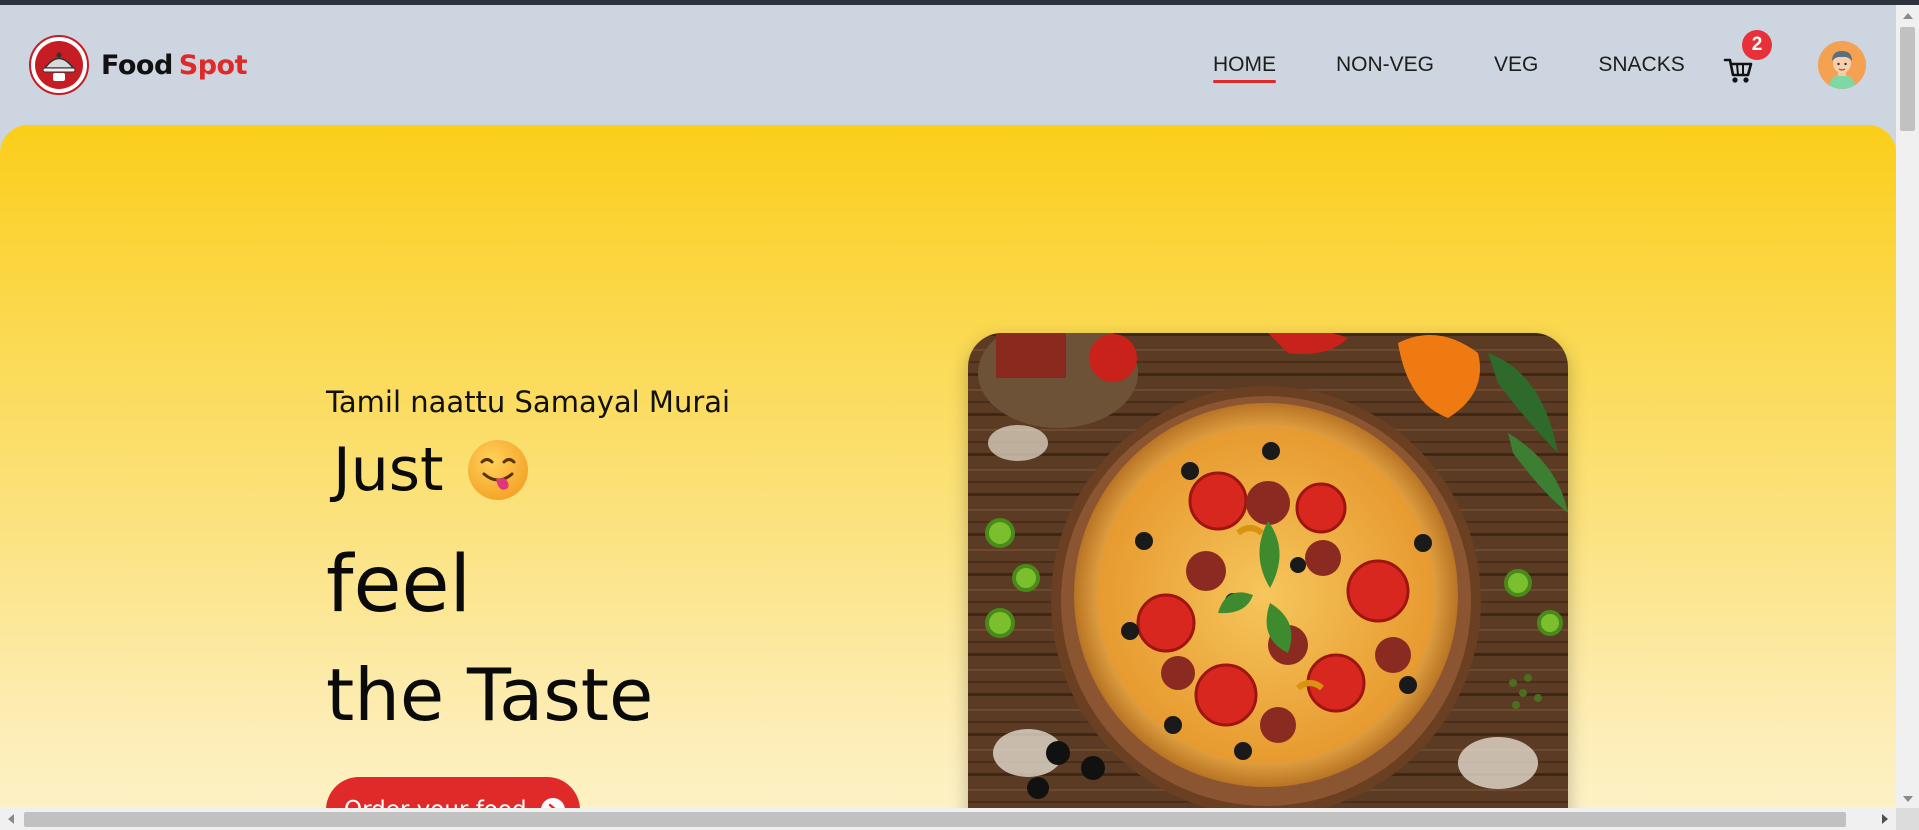 Image resolution: width=1919 pixels, height=830 pixels. I want to click on hero-headline-line3: the Taste, so click(490, 695).